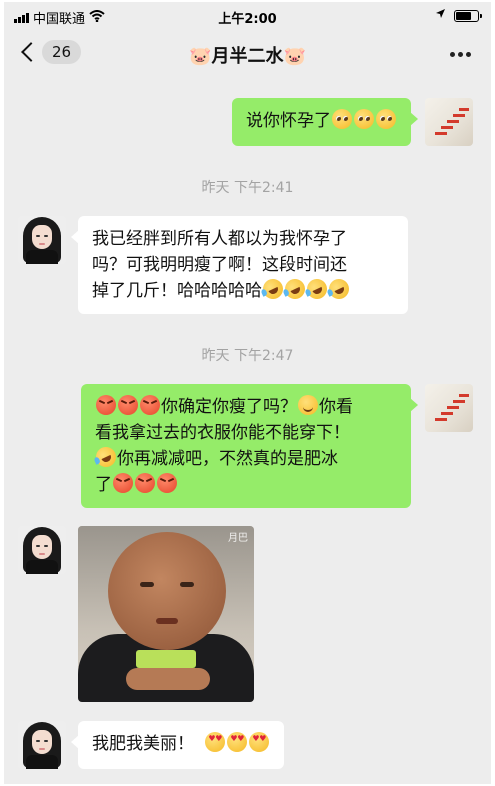  What do you see at coordinates (336, 407) in the screenshot?
I see `message-text: 你看` at bounding box center [336, 407].